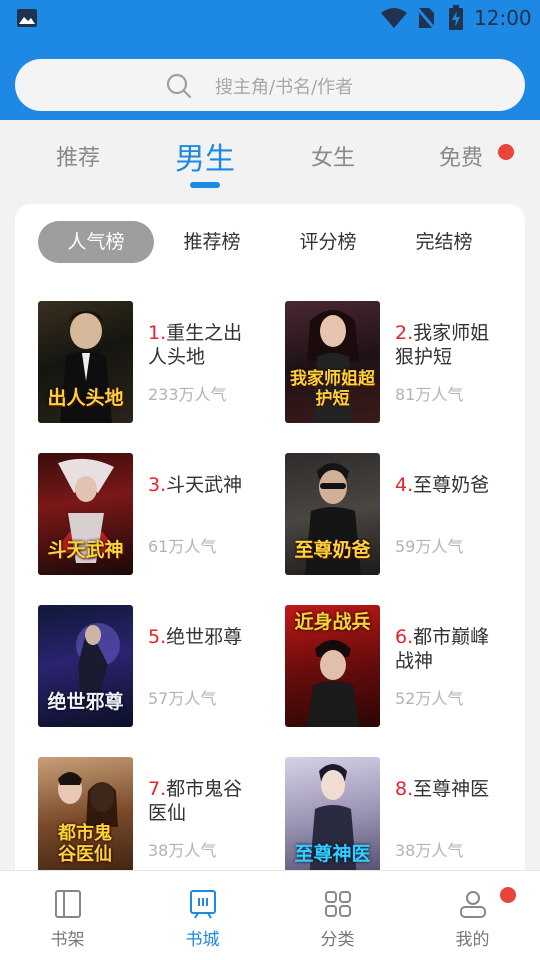 The height and width of the screenshot is (960, 540). What do you see at coordinates (195, 485) in the screenshot?
I see `book-title: 3.斗天武神` at bounding box center [195, 485].